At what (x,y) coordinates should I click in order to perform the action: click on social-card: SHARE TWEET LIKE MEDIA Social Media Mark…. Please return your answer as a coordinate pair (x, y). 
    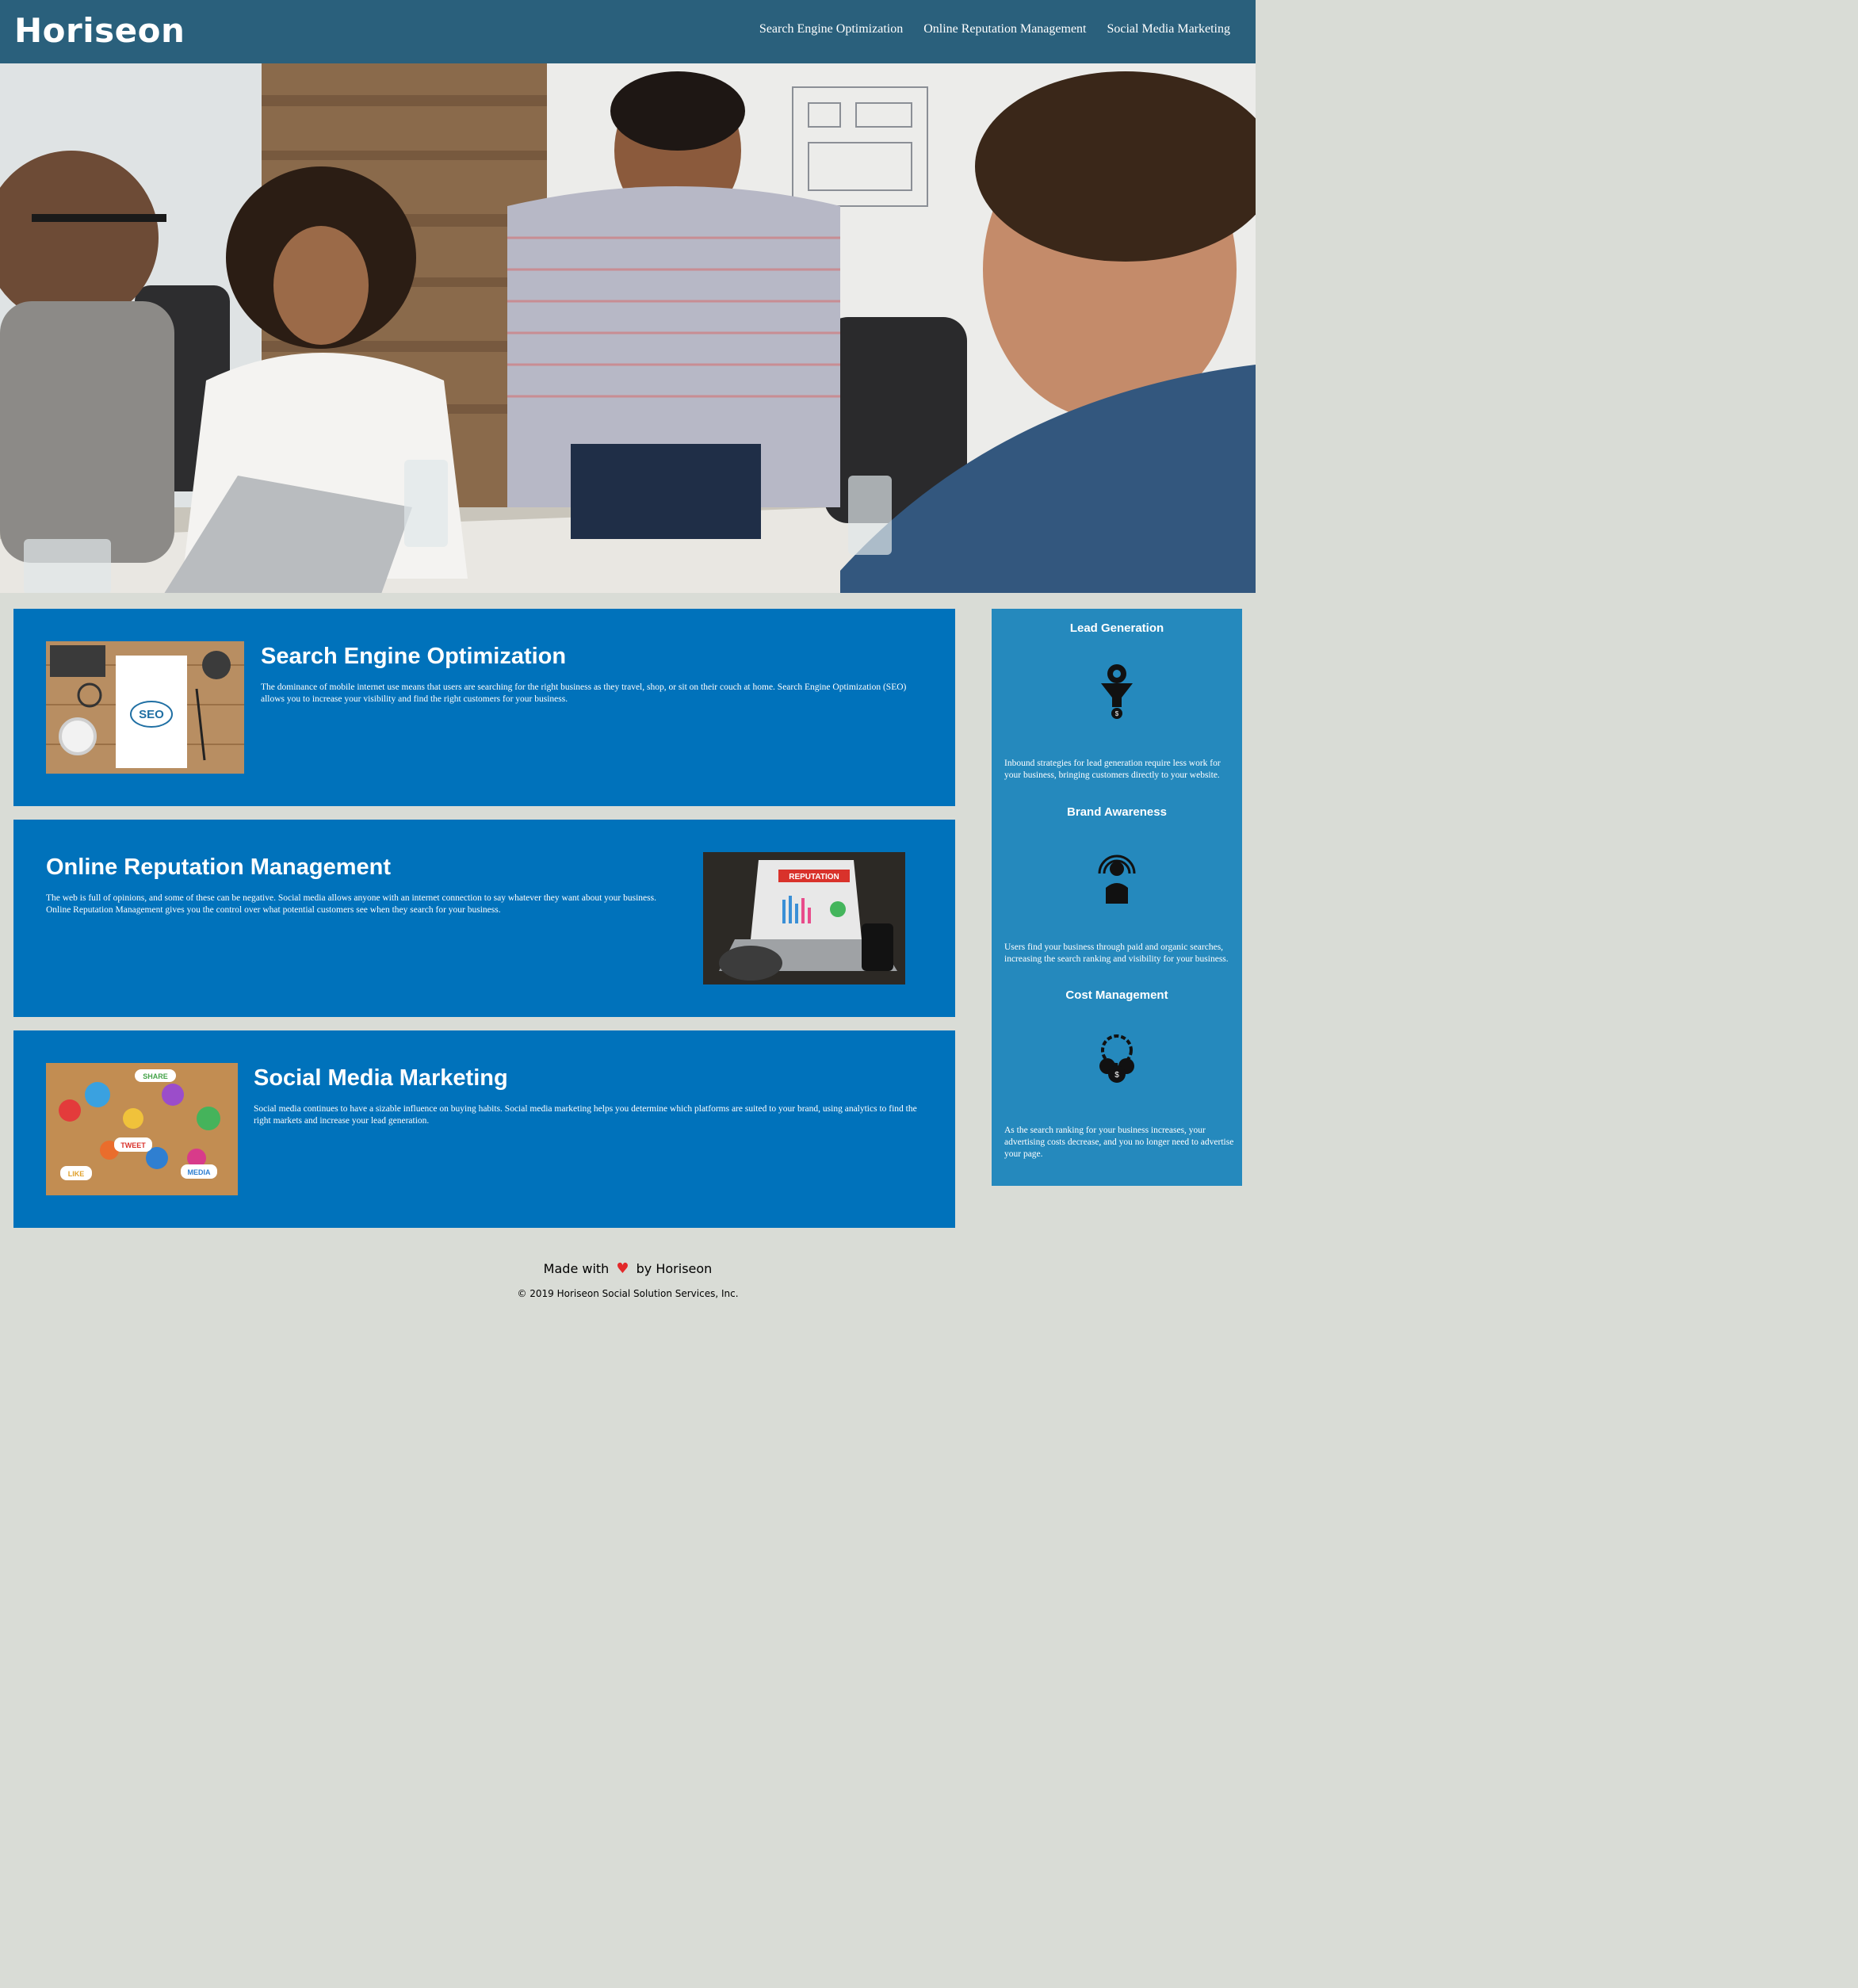
    Looking at the image, I should click on (484, 1129).